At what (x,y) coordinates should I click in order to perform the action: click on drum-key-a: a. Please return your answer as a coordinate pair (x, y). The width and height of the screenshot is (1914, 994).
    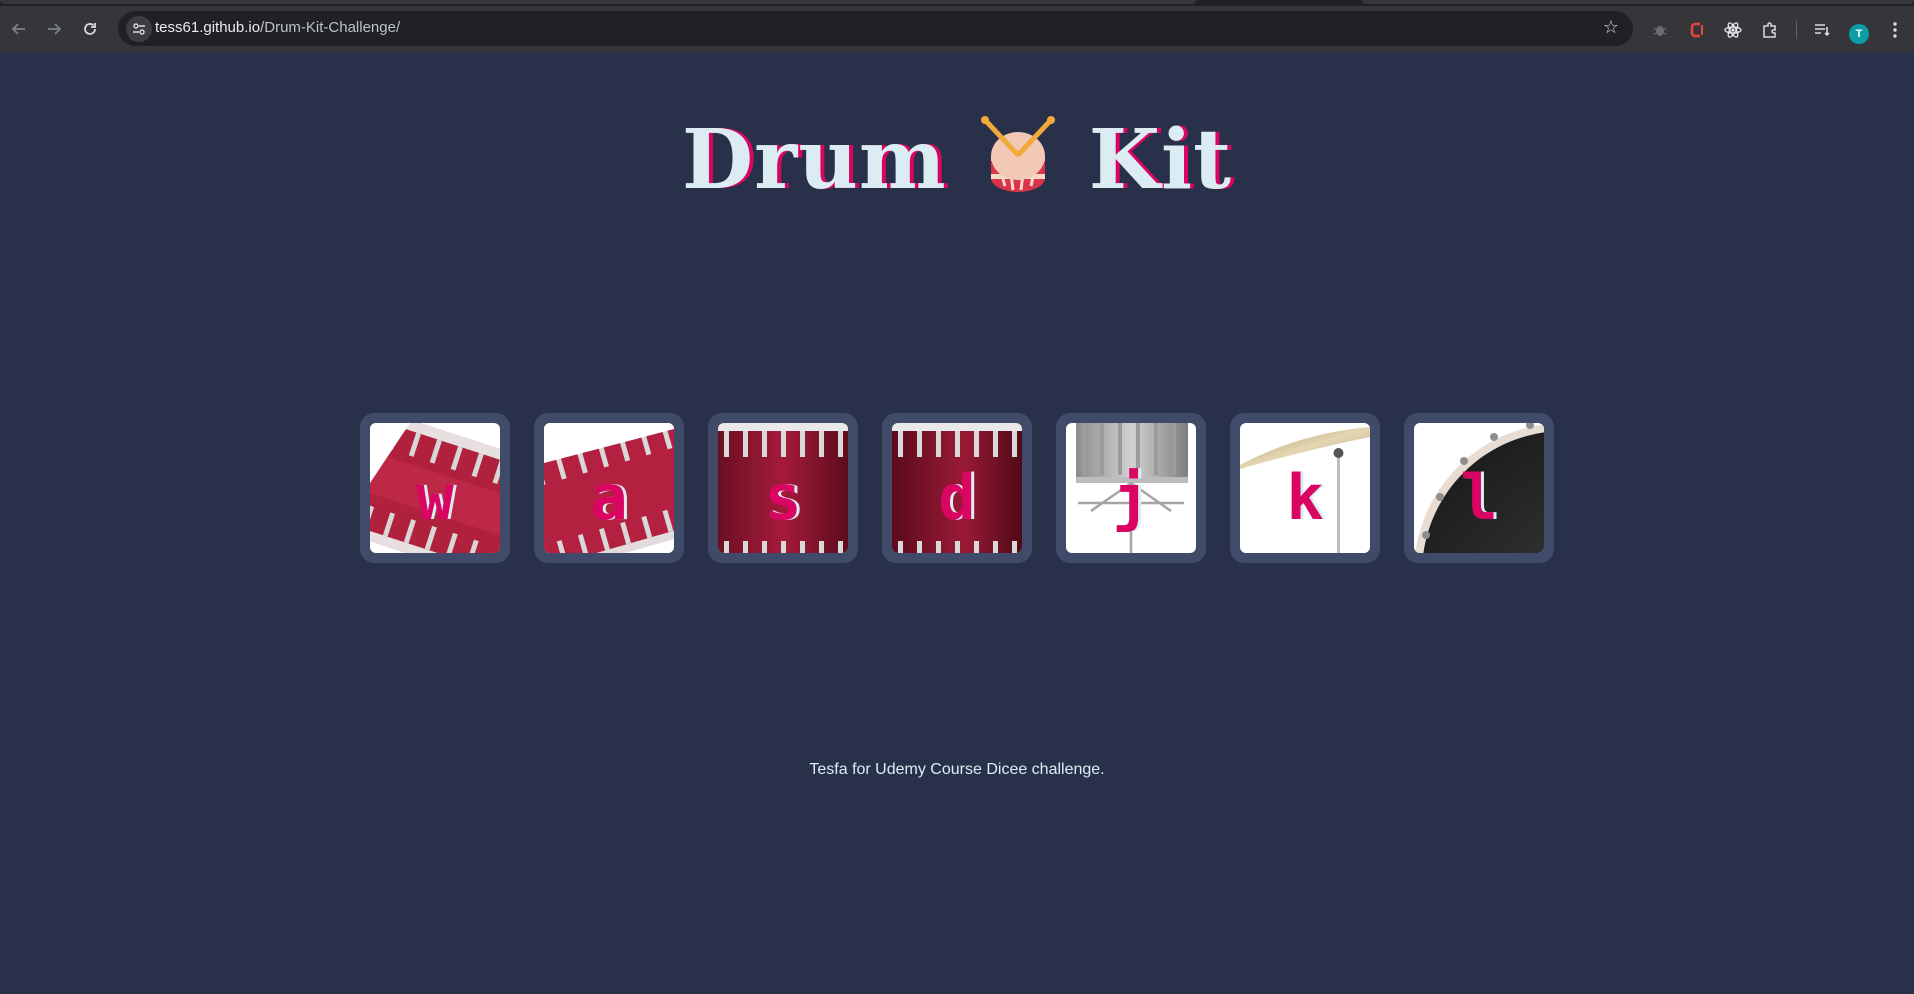
    Looking at the image, I should click on (609, 497).